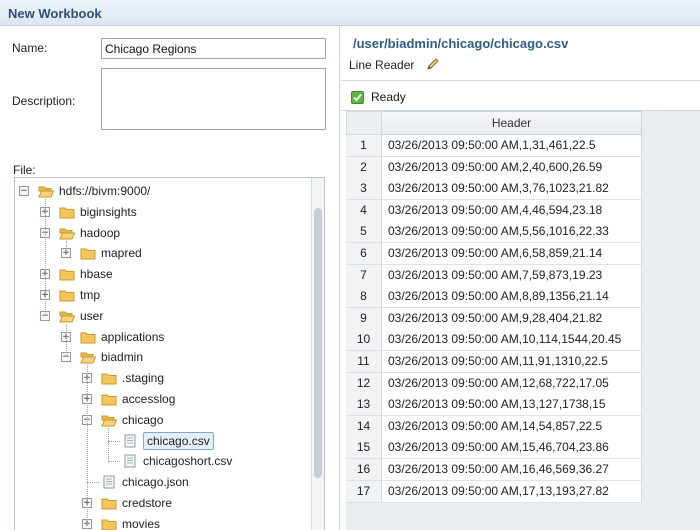 The height and width of the screenshot is (530, 700). What do you see at coordinates (364, 383) in the screenshot?
I see `row-number: 12` at bounding box center [364, 383].